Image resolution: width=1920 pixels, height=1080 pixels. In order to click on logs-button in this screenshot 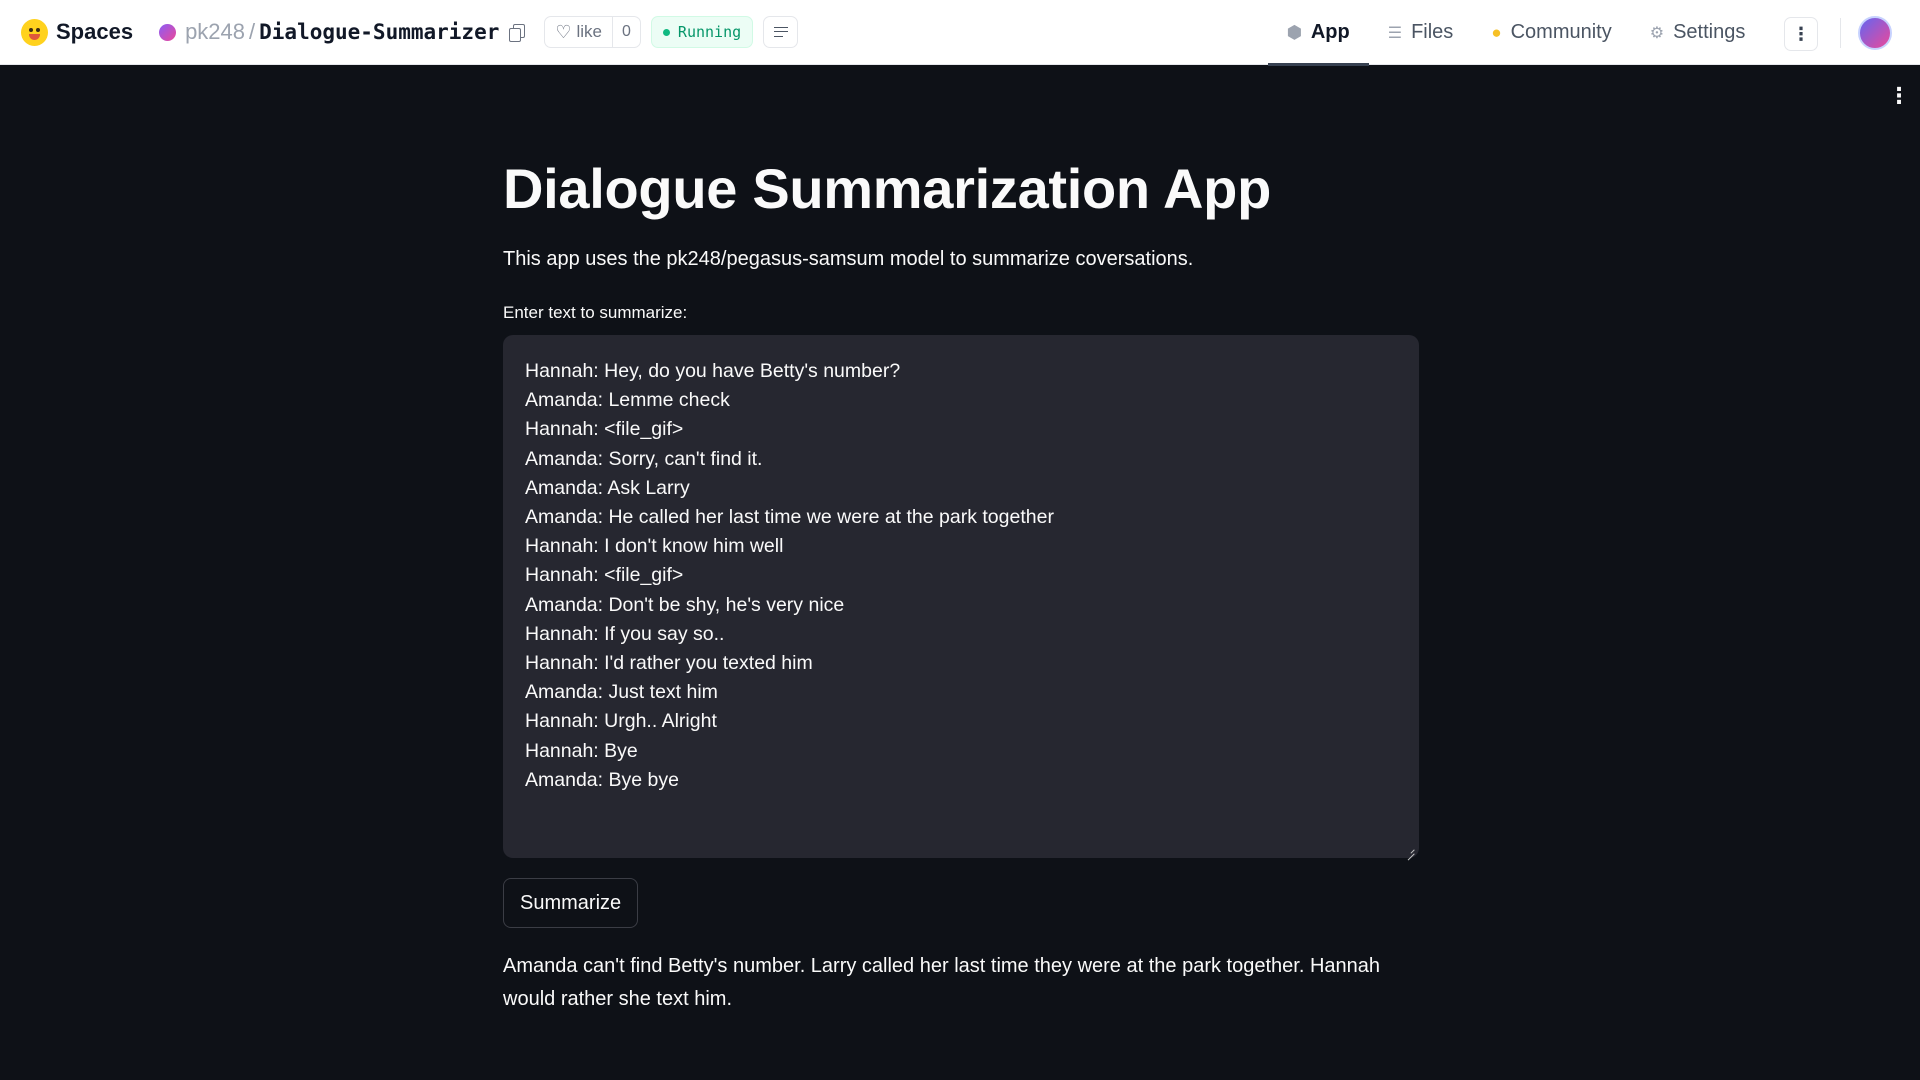, I will do `click(781, 32)`.